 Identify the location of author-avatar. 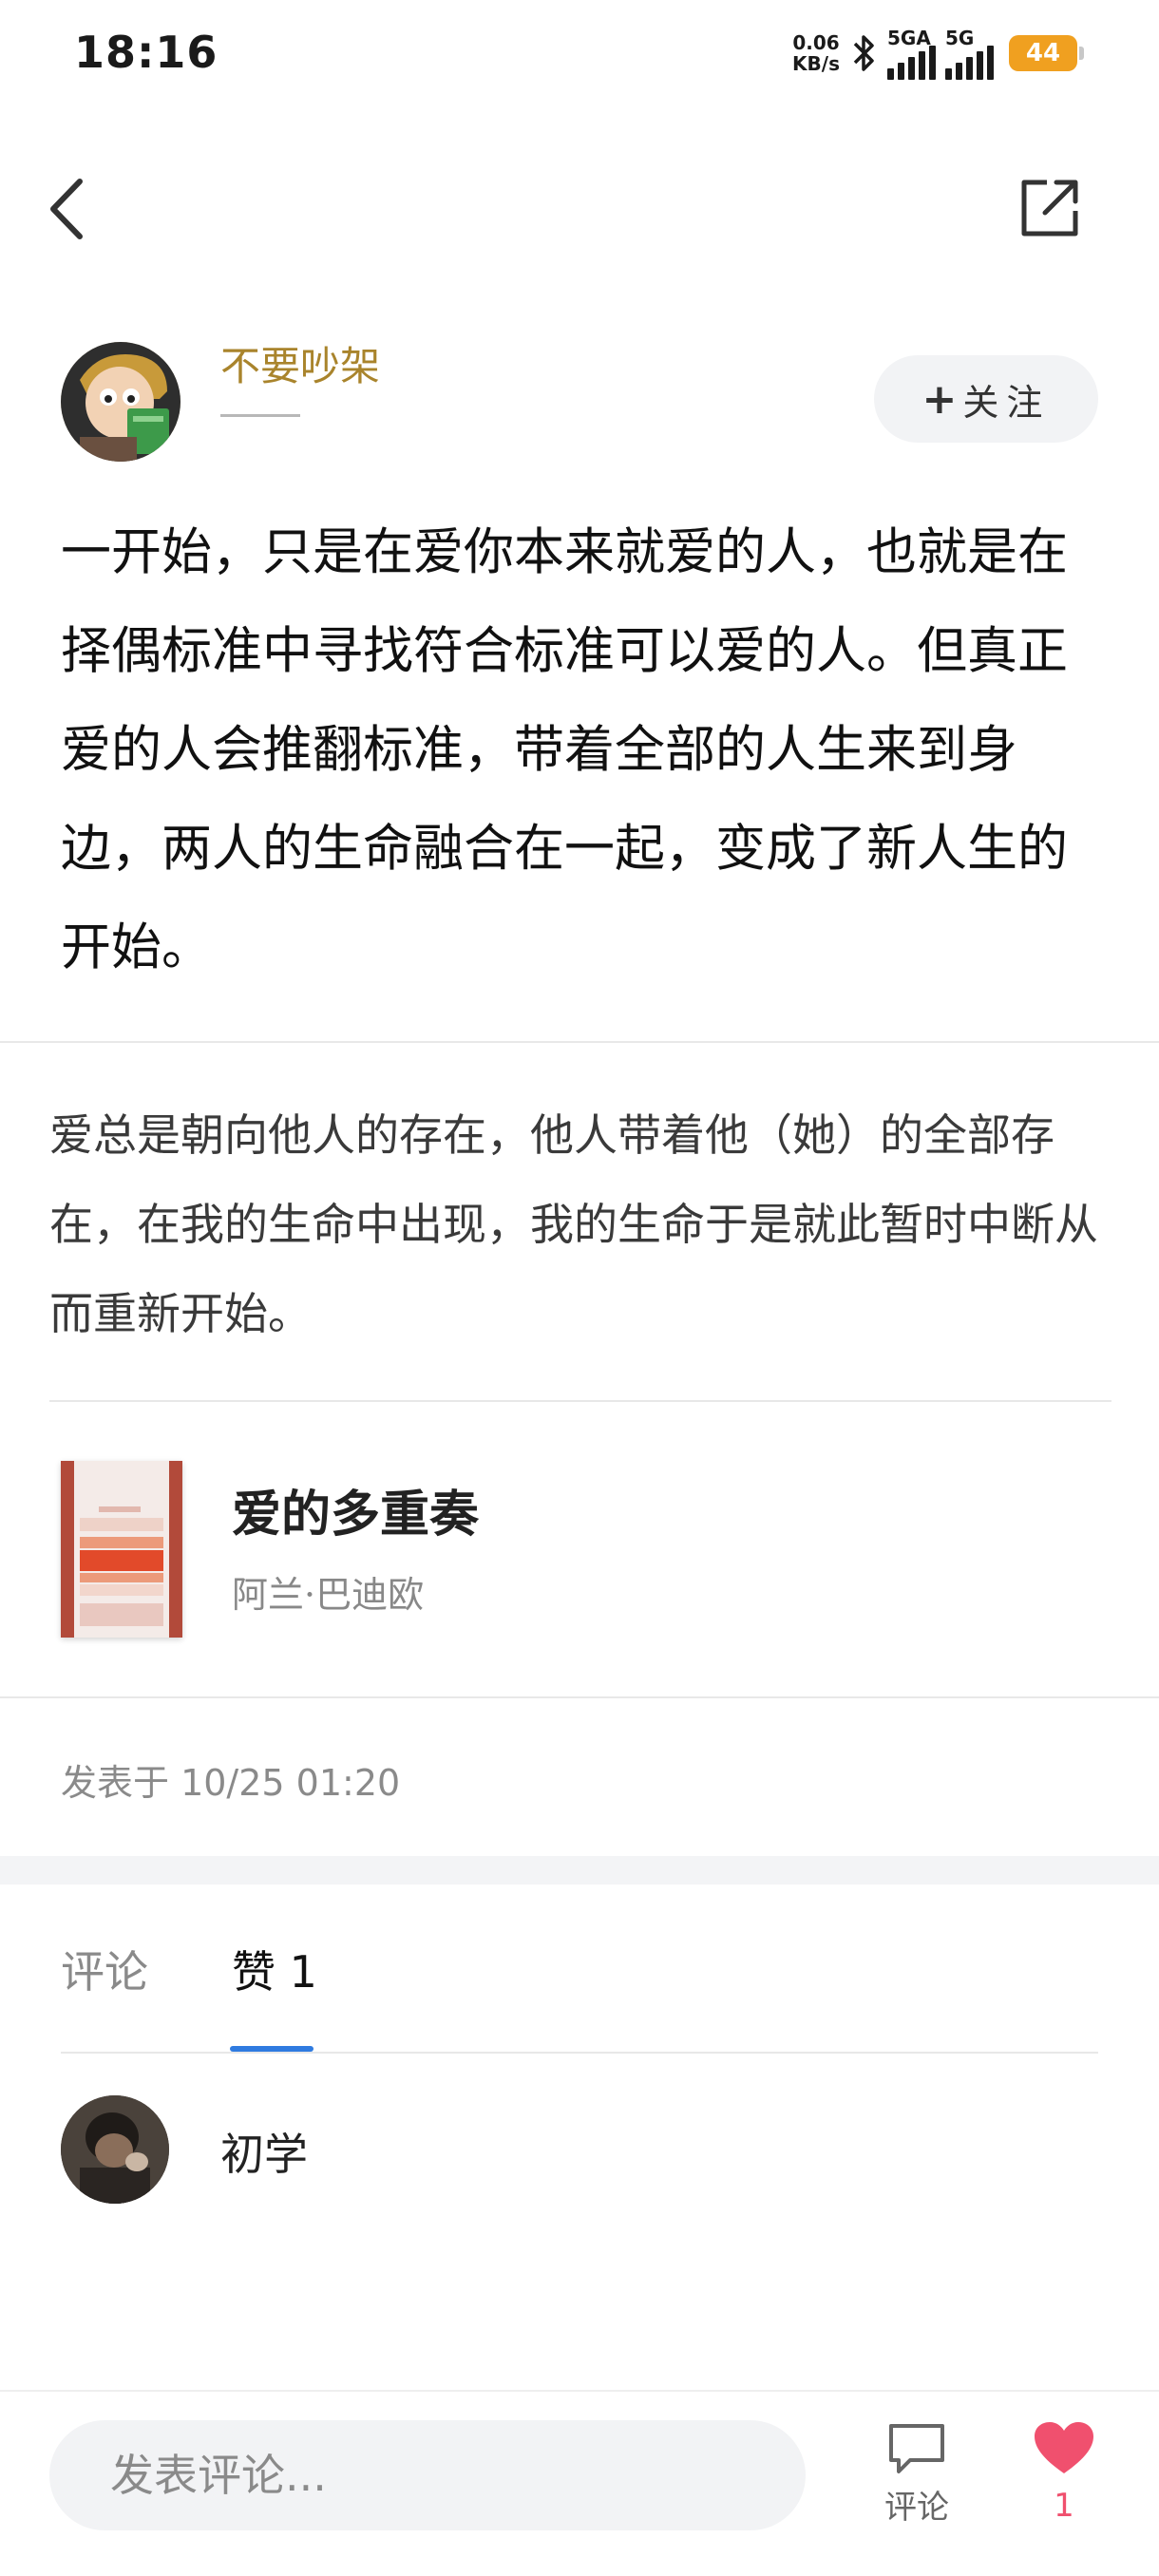
(120, 402).